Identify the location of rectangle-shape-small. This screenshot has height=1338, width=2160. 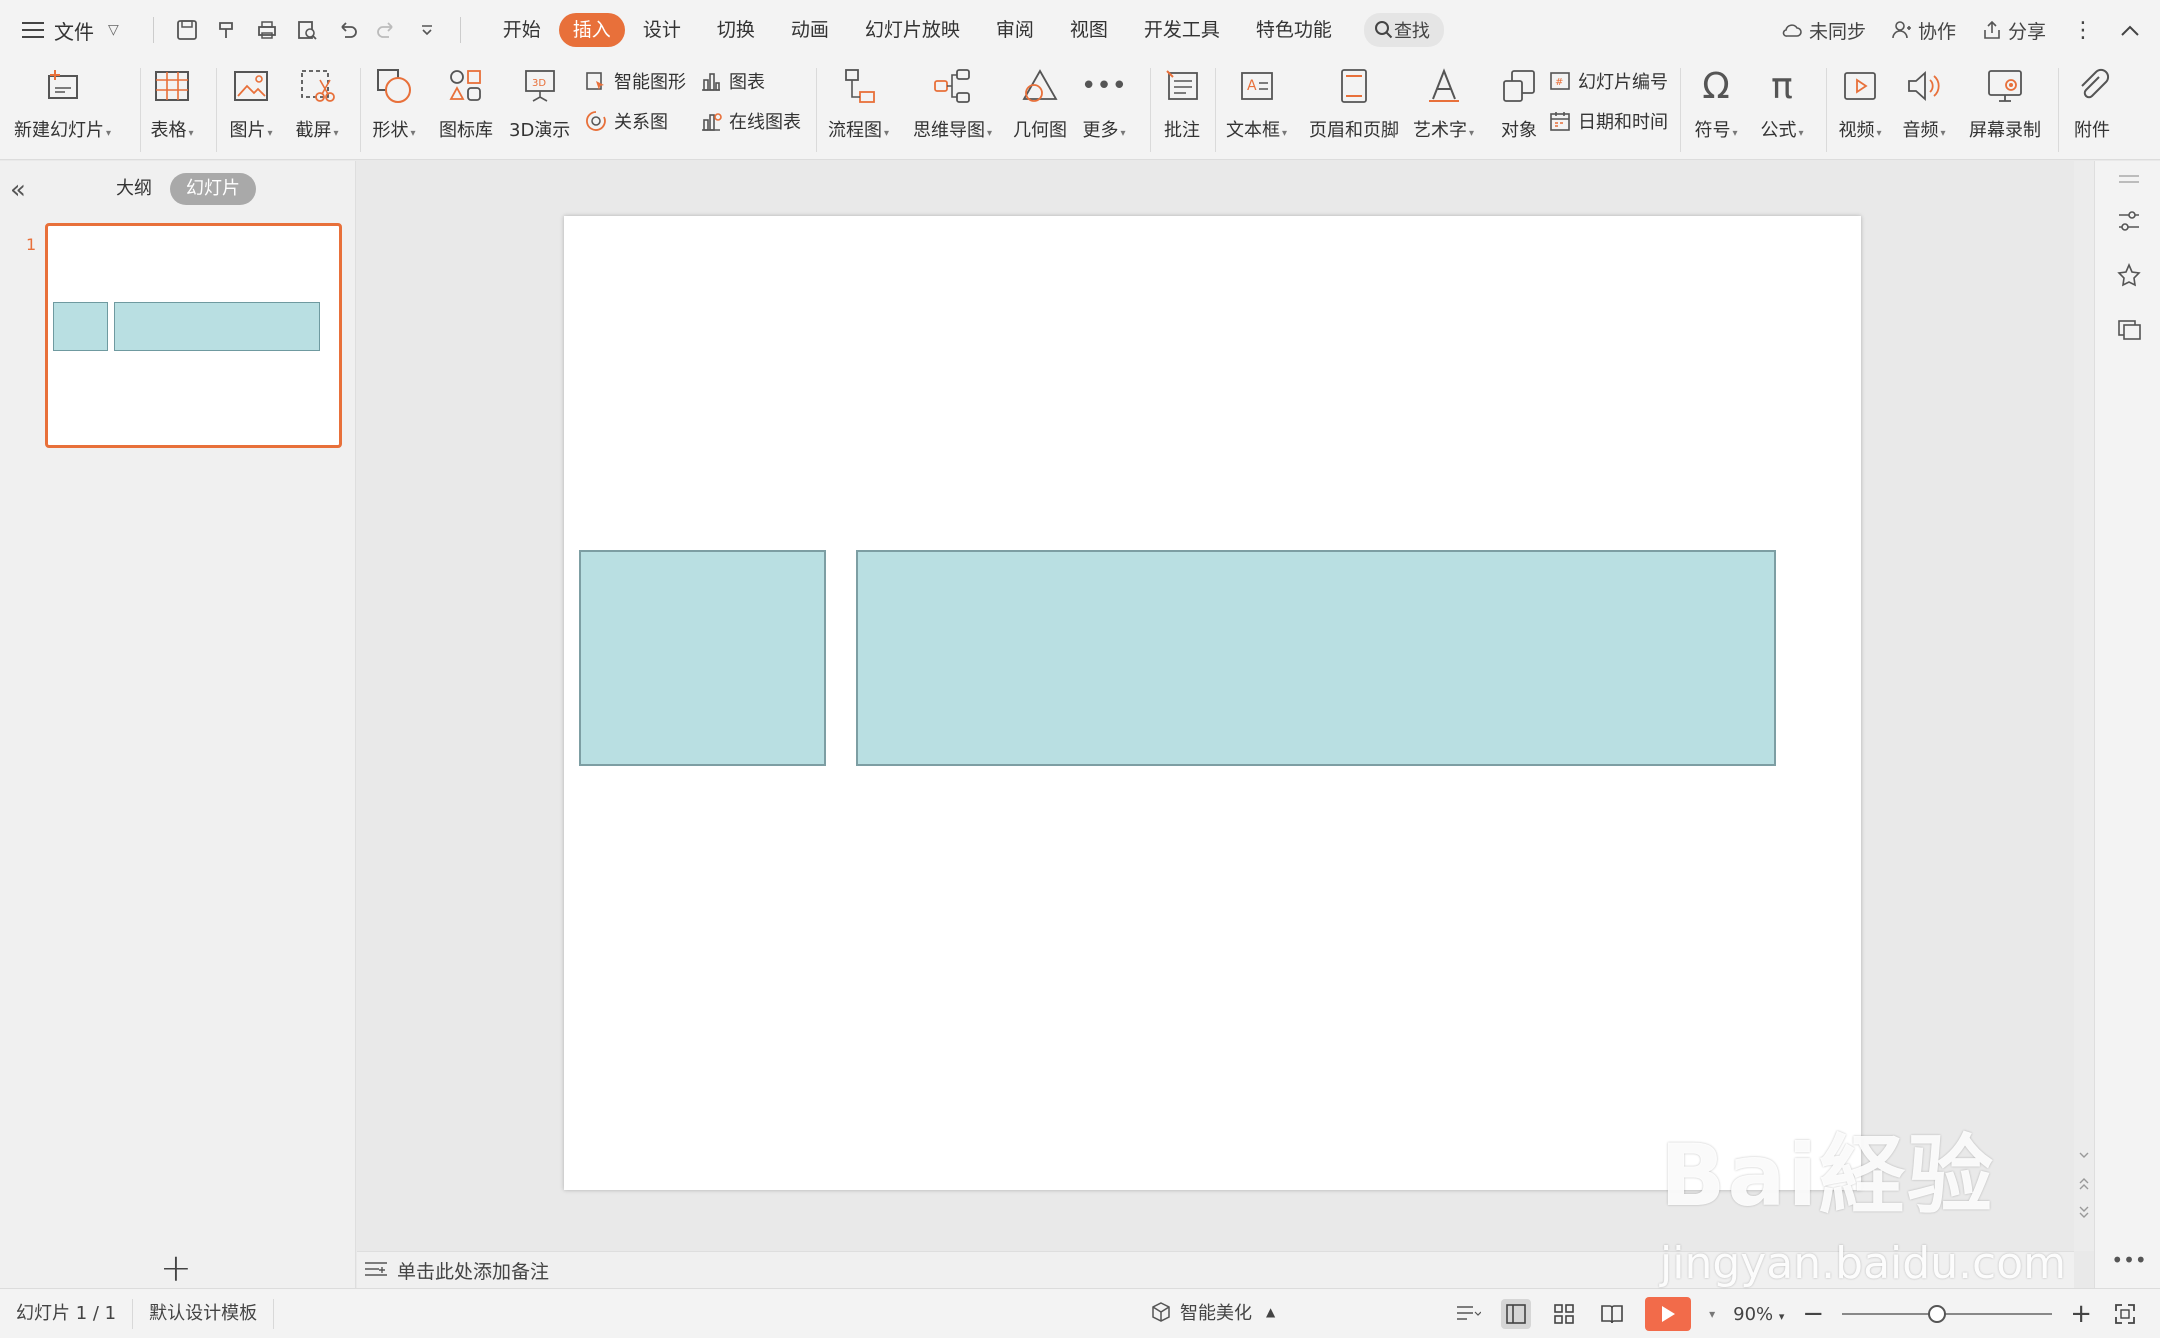
(702, 658).